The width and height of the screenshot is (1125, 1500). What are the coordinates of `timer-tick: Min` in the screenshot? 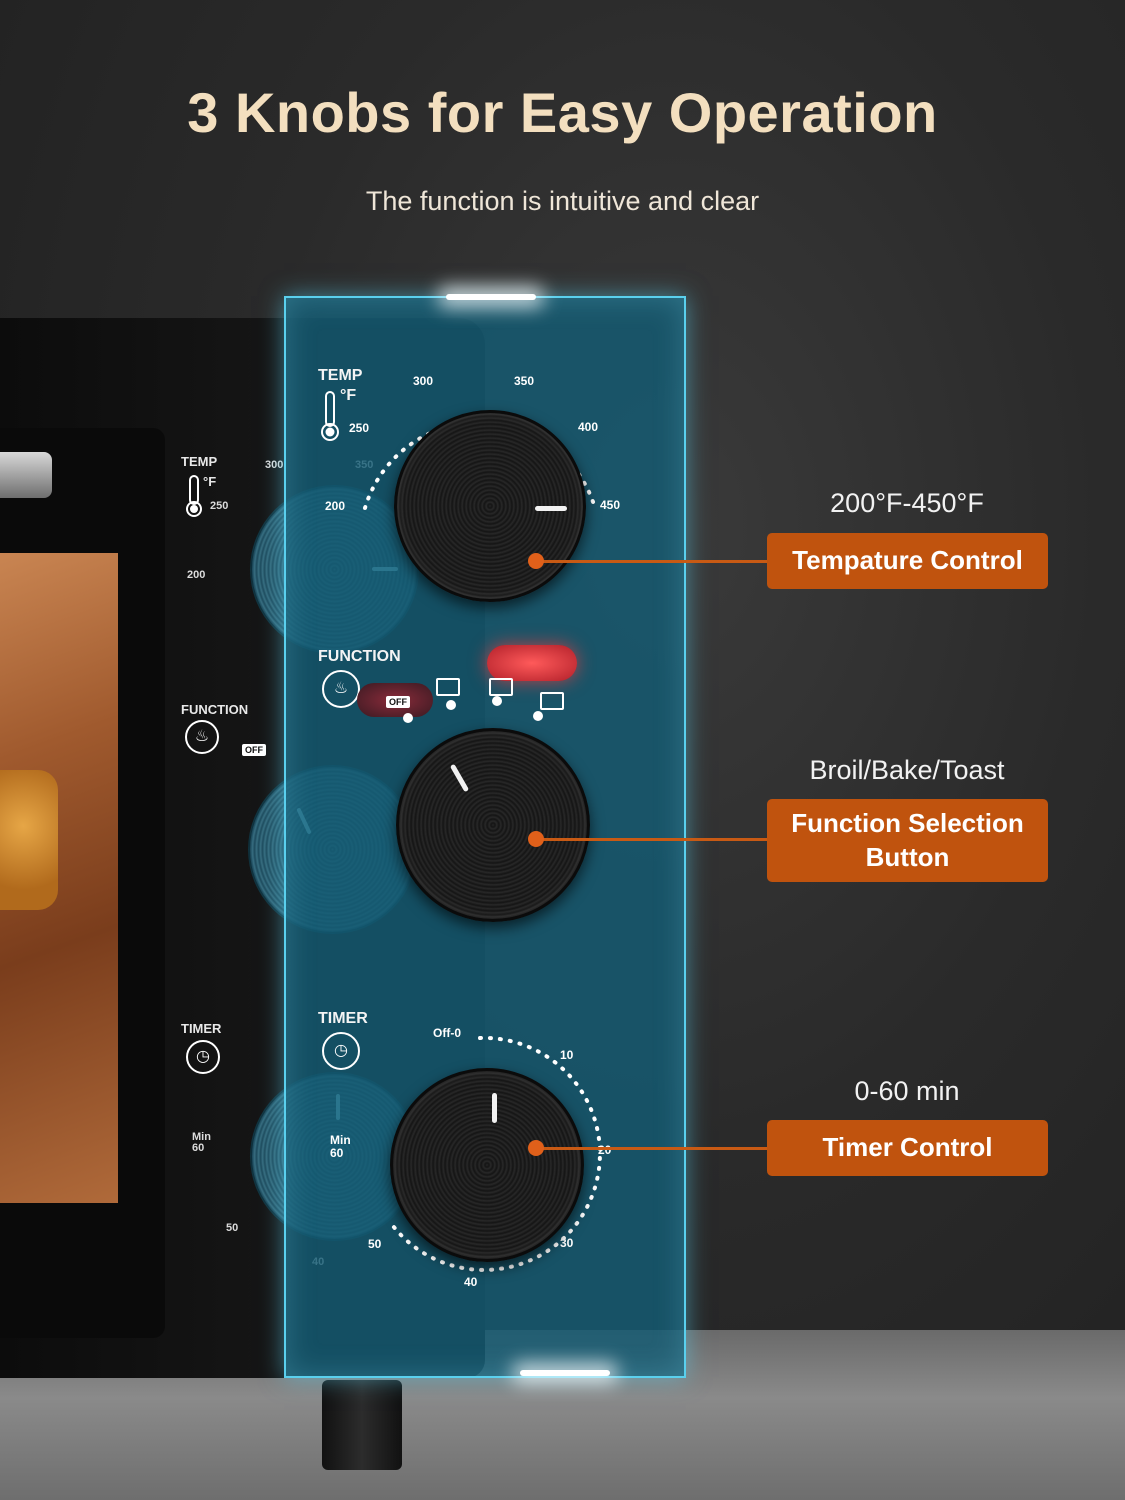 It's located at (340, 1140).